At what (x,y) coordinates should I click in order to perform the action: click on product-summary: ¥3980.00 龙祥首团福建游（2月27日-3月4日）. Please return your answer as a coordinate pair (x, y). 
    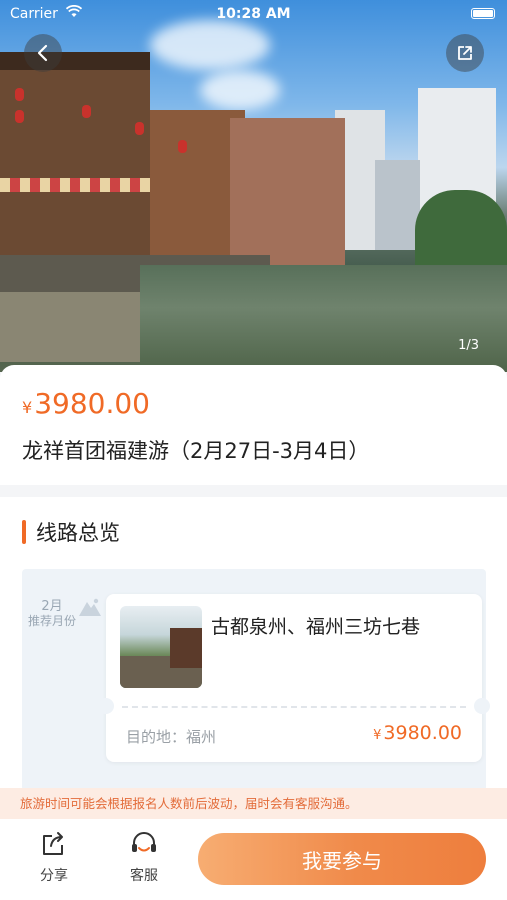
    Looking at the image, I should click on (253, 425).